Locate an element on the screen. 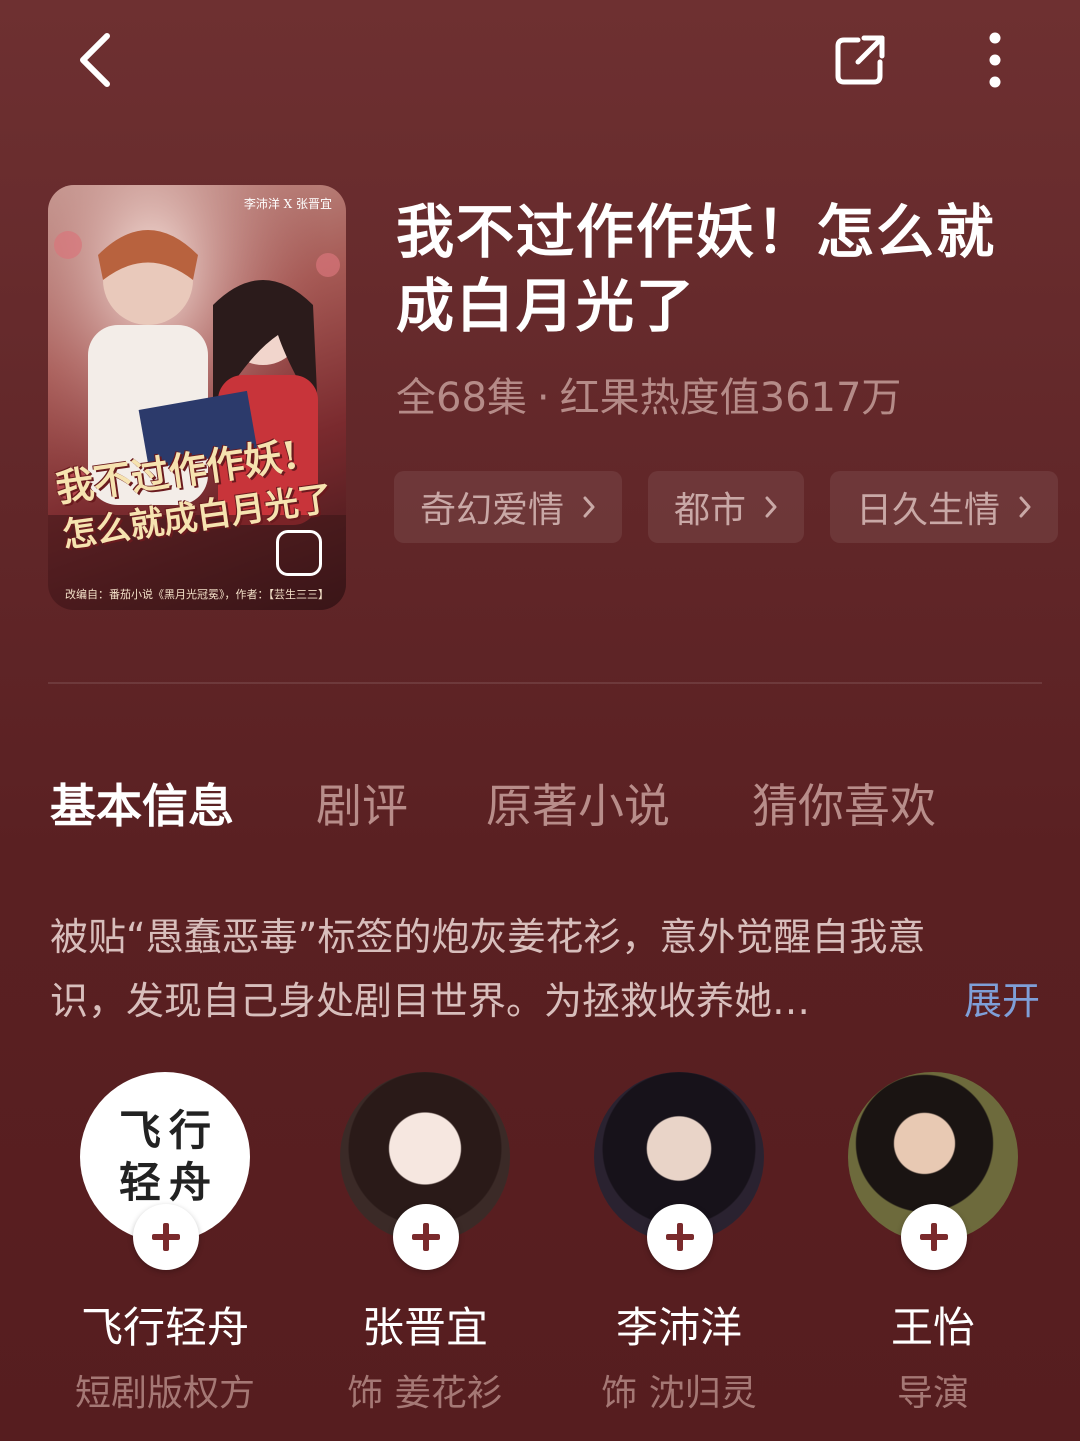 This screenshot has height=1441, width=1080. tag-urban: 都市 is located at coordinates (726, 507).